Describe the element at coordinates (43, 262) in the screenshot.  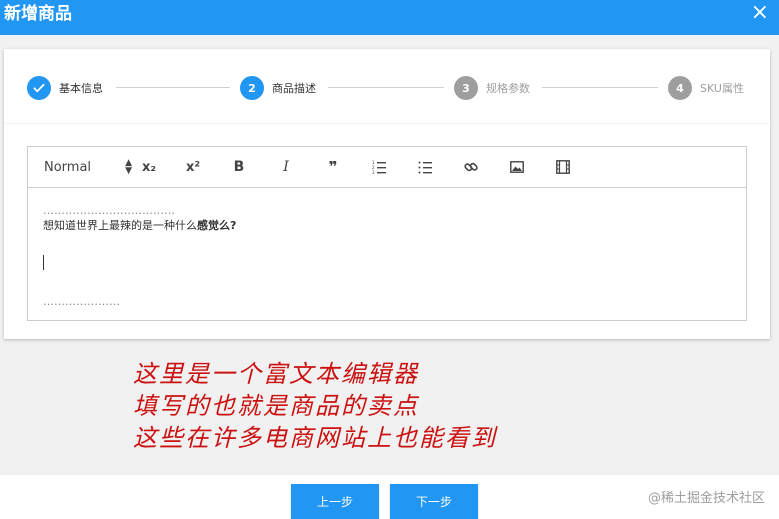
I see `text-cursor` at that location.